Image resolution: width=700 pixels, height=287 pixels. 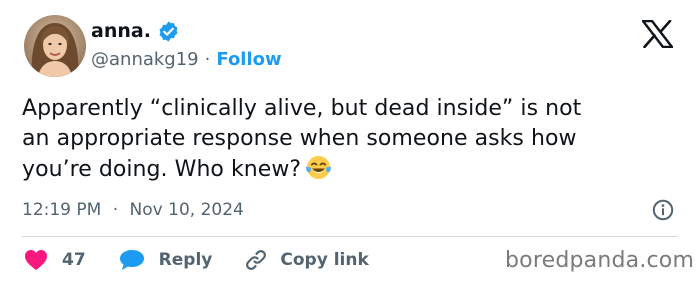 I want to click on copy-link-button: Copy link, so click(x=306, y=260).